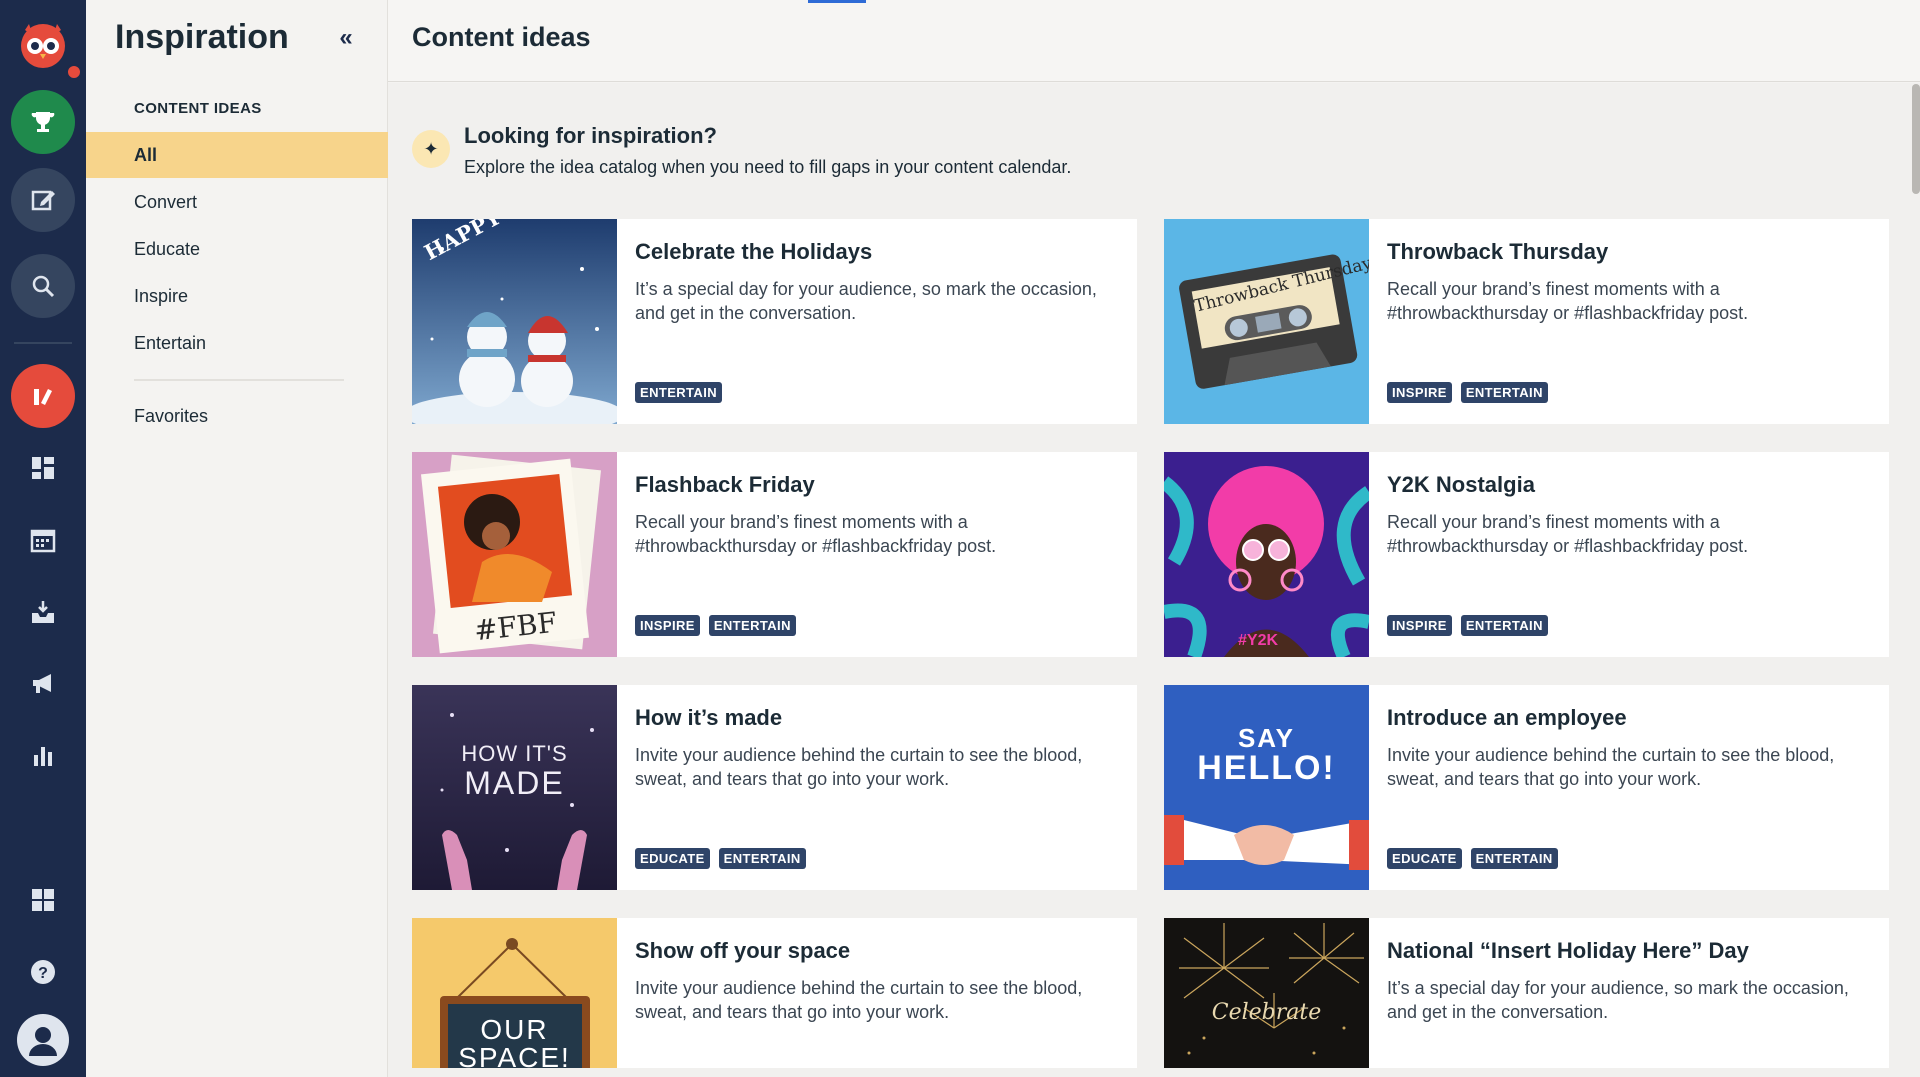 The image size is (1920, 1077). Describe the element at coordinates (43, 756) in the screenshot. I see `analytics-icon` at that location.